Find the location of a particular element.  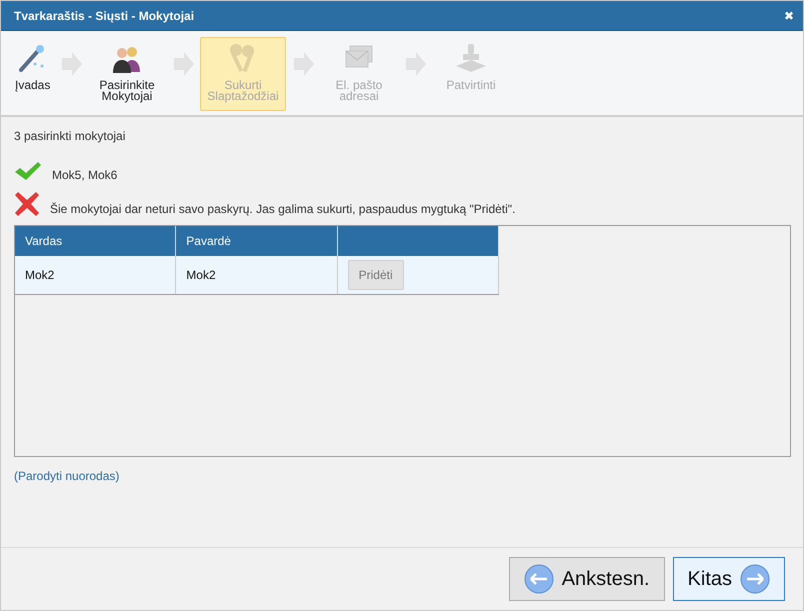

close-button: ✖ is located at coordinates (789, 15).